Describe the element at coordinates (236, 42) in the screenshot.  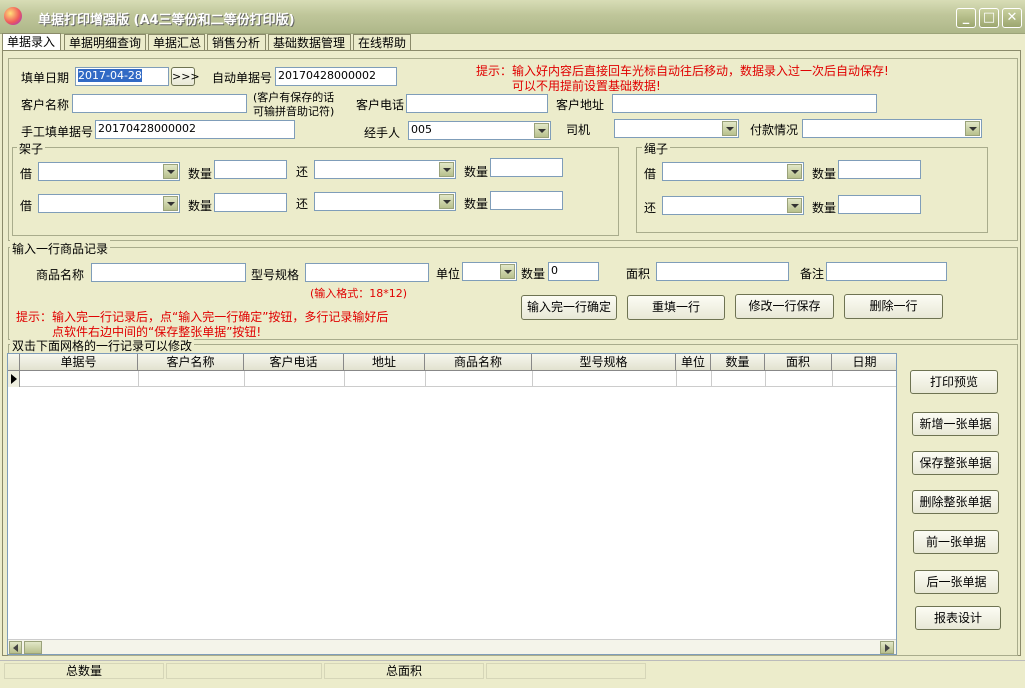
I see `tab-sales-analysis: 销售分析` at that location.